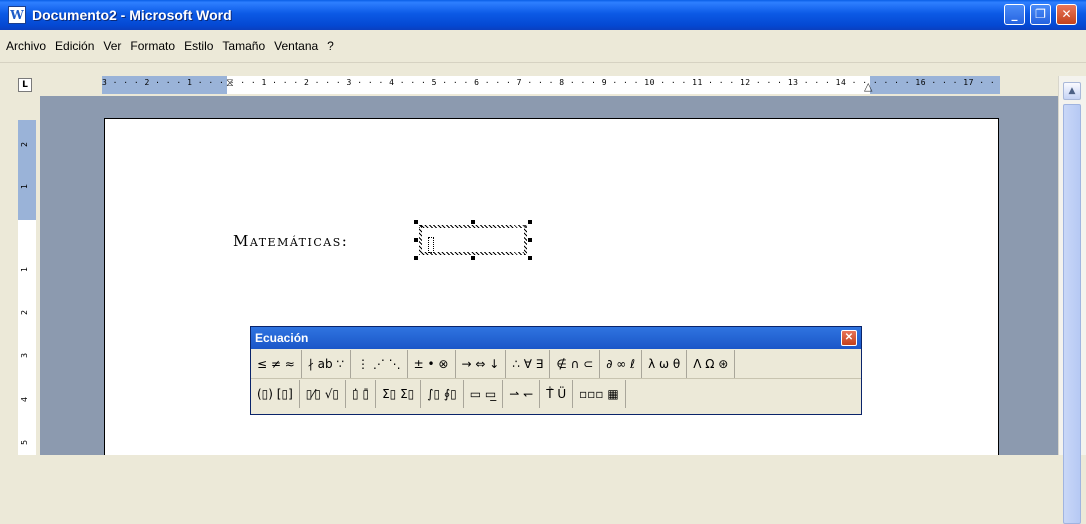  I want to click on summation-templates-button: Σ▯ Σ▯, so click(399, 394).